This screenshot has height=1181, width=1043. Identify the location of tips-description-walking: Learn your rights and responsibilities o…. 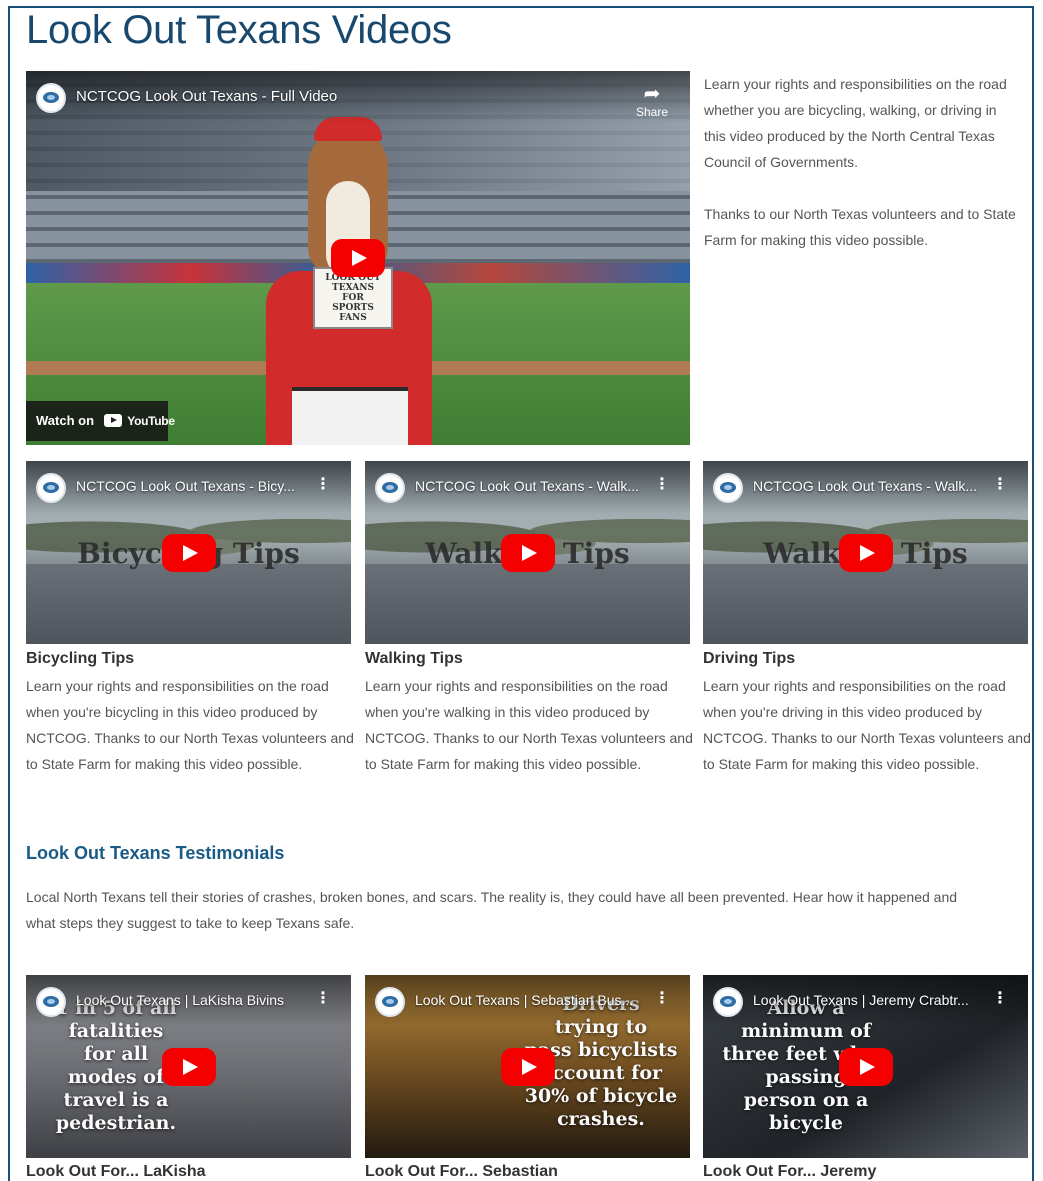
(529, 725).